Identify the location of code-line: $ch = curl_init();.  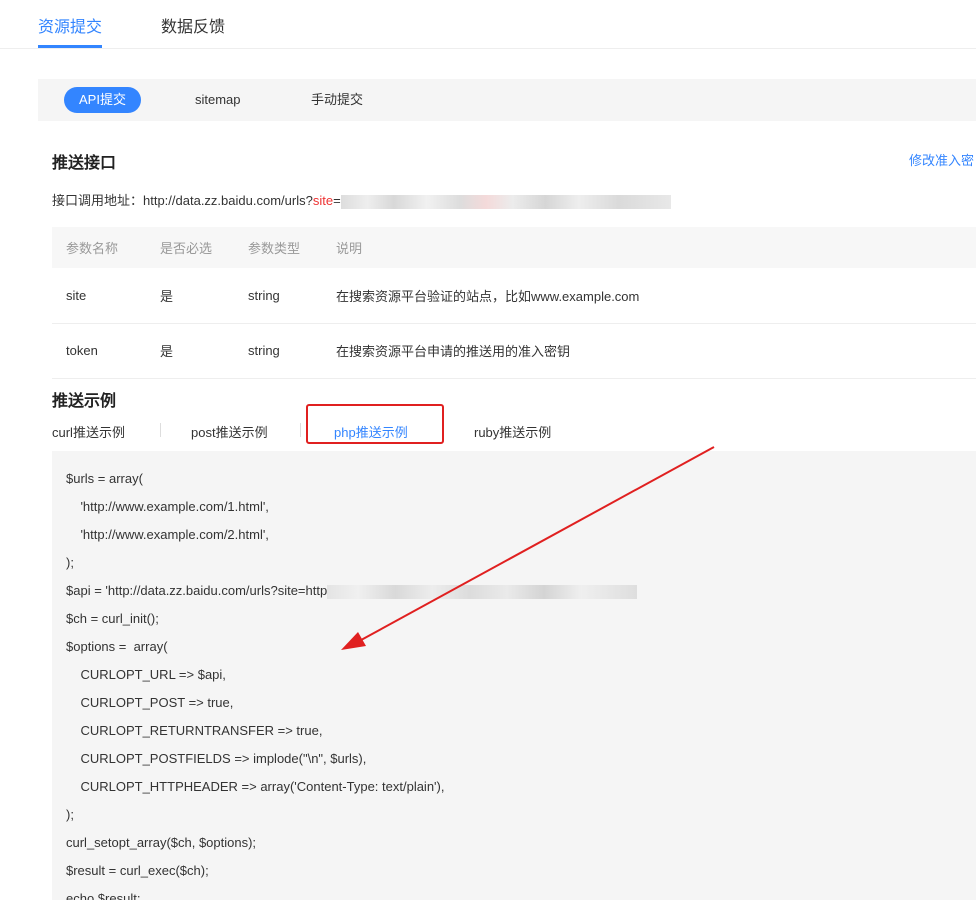
(112, 618).